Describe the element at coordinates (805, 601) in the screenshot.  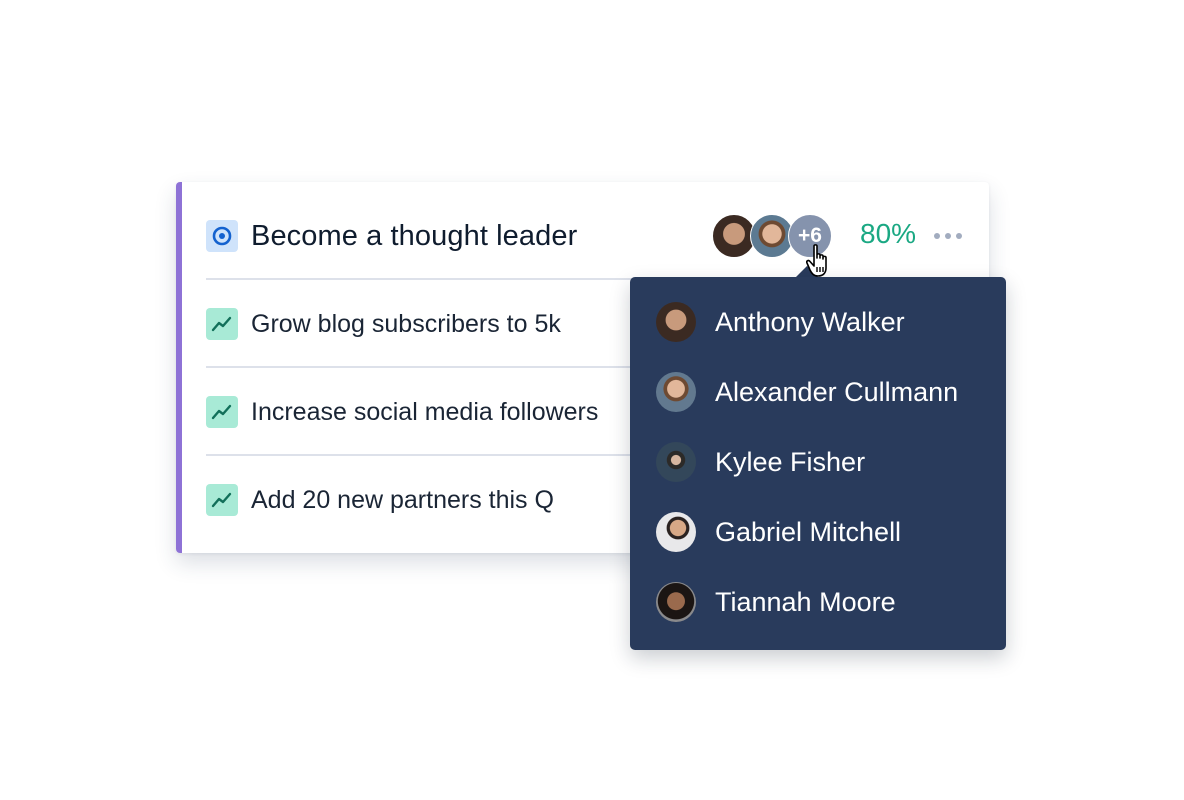
I see `owner-name: Tiannah Moore` at that location.